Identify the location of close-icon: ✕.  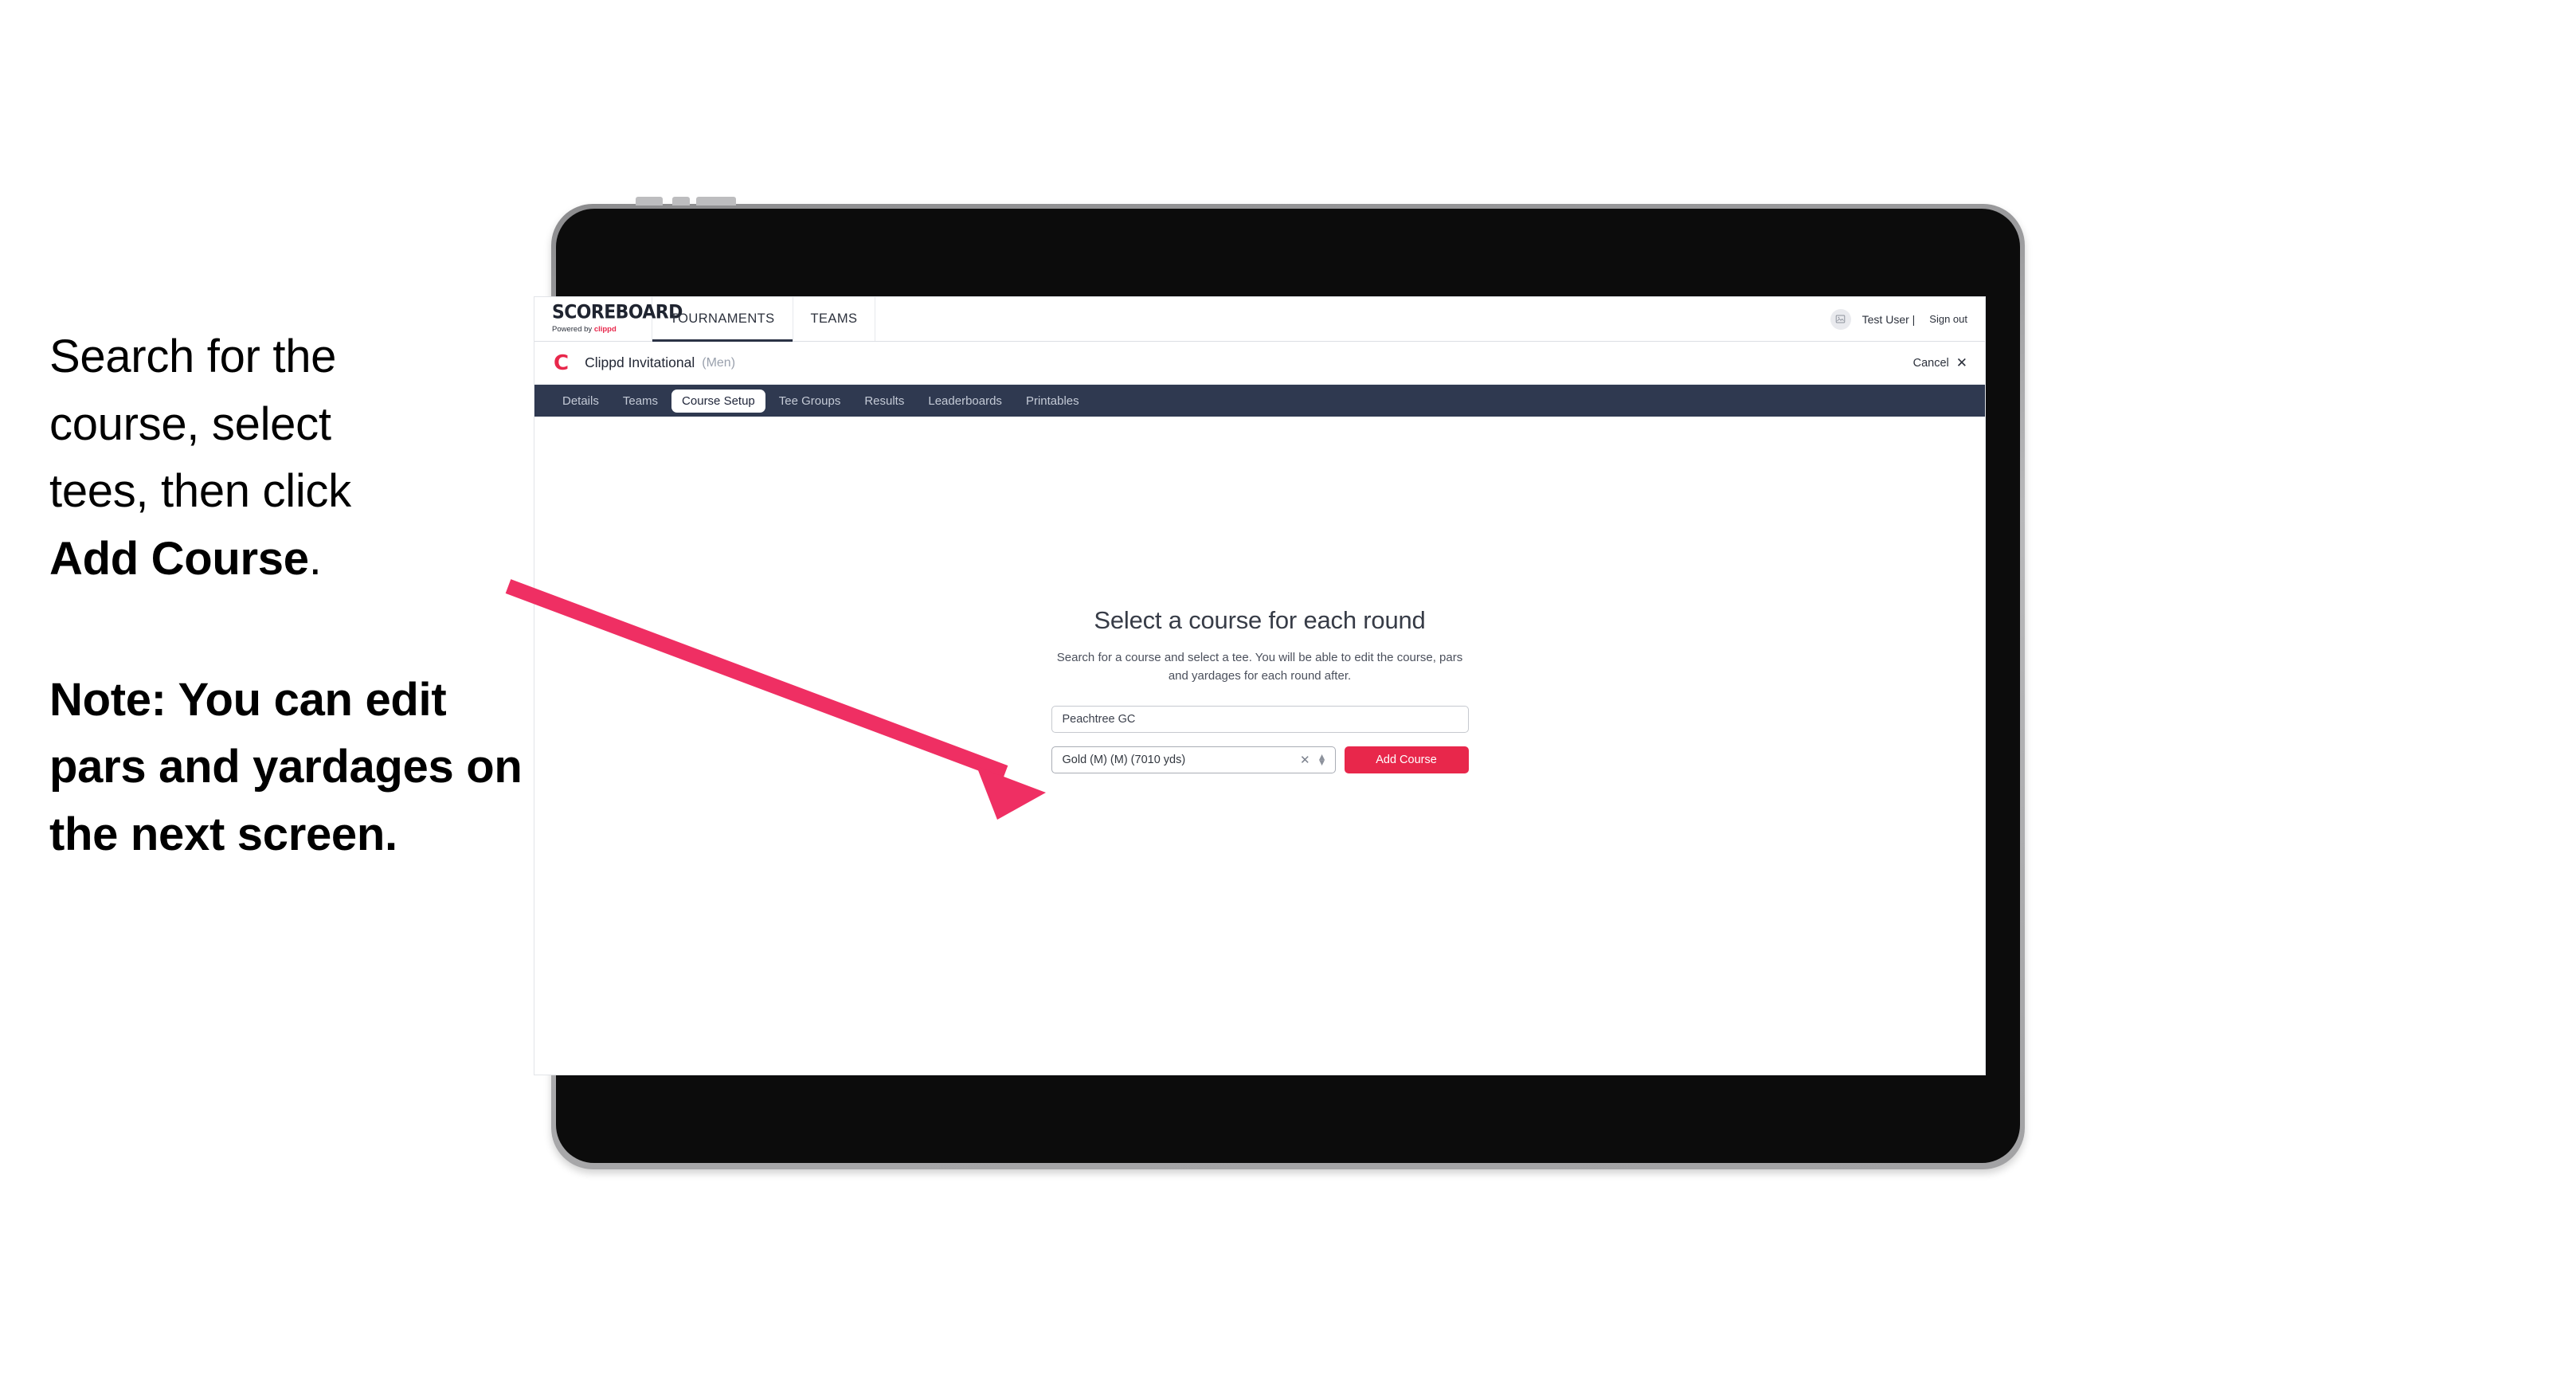
(1961, 362).